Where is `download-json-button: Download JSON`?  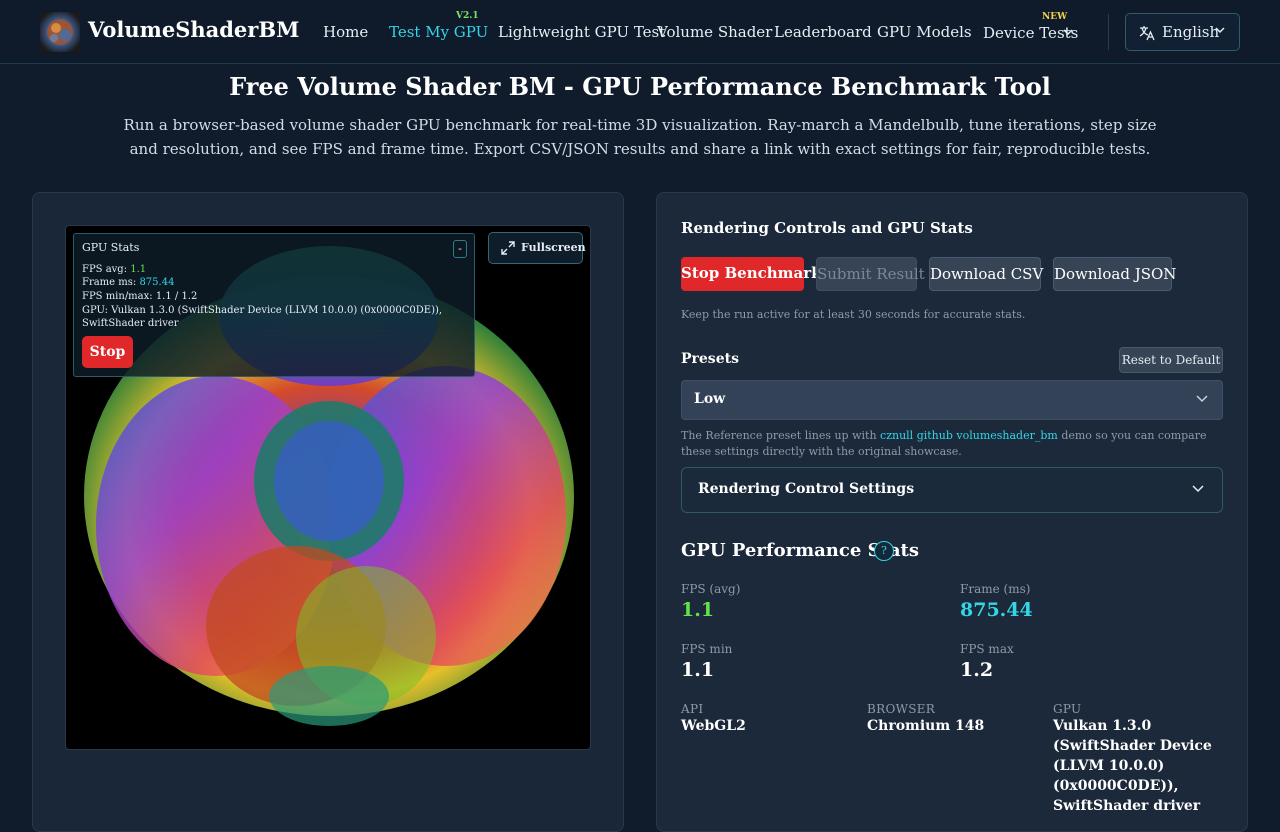
download-json-button: Download JSON is located at coordinates (1114, 274).